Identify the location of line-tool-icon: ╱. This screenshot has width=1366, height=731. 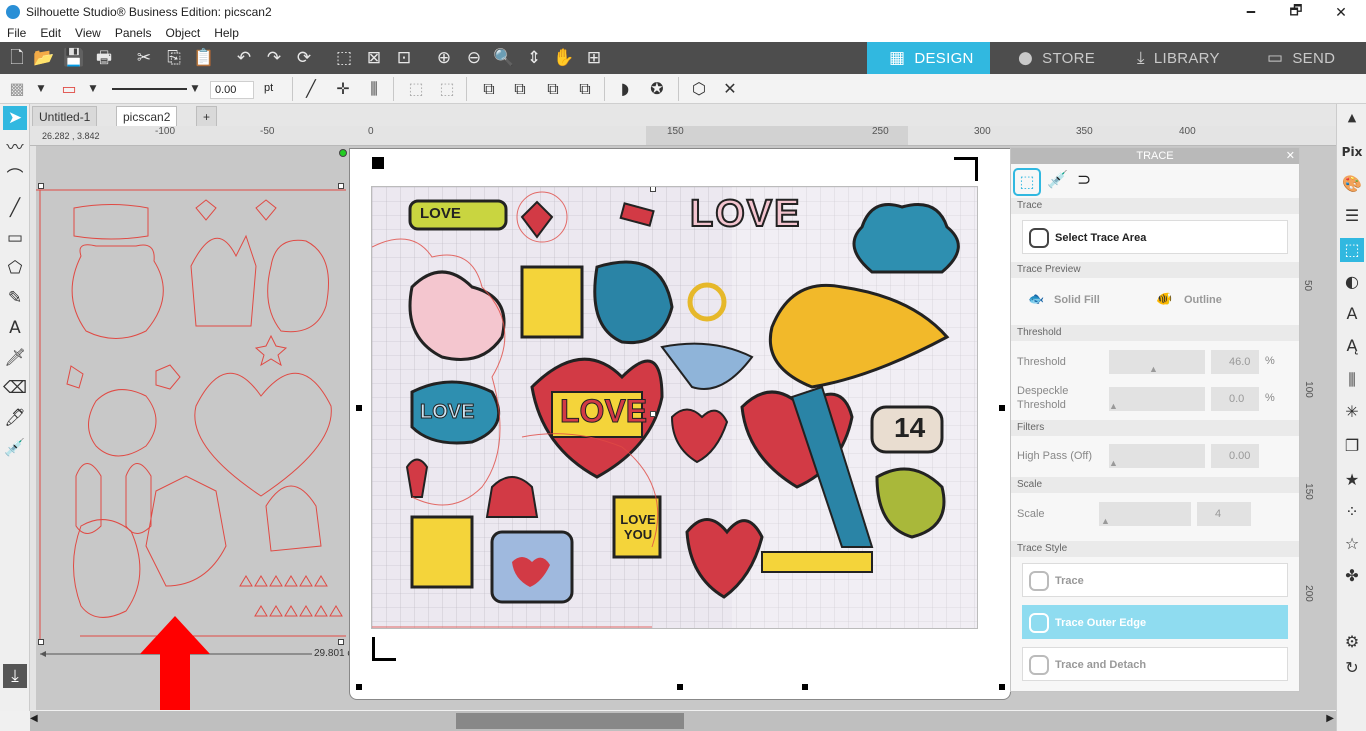
(311, 89).